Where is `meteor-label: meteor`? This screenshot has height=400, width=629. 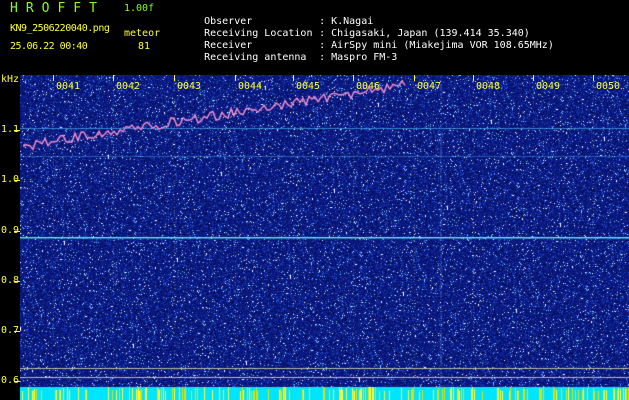
meteor-label: meteor is located at coordinates (142, 33).